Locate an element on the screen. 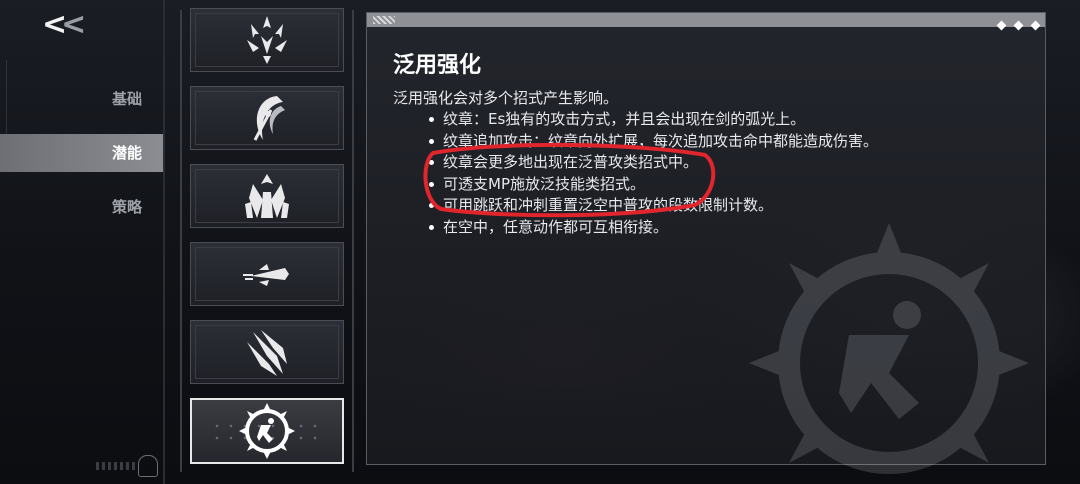 This screenshot has height=484, width=1080. dart-streak-icon is located at coordinates (266, 275).